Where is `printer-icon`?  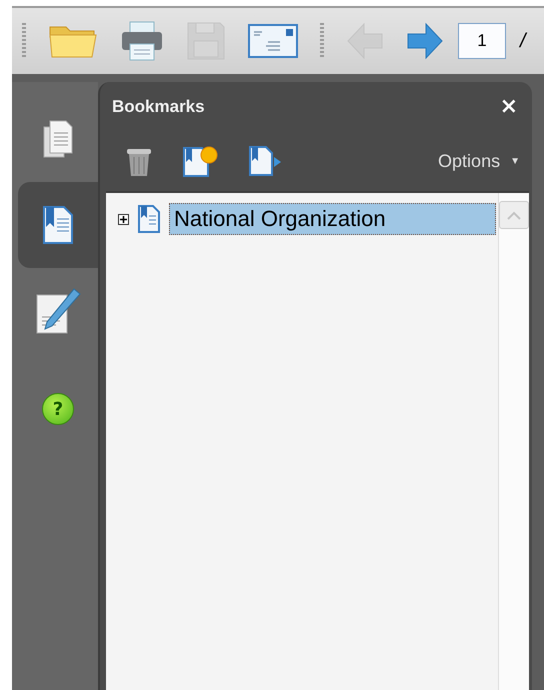 printer-icon is located at coordinates (142, 41).